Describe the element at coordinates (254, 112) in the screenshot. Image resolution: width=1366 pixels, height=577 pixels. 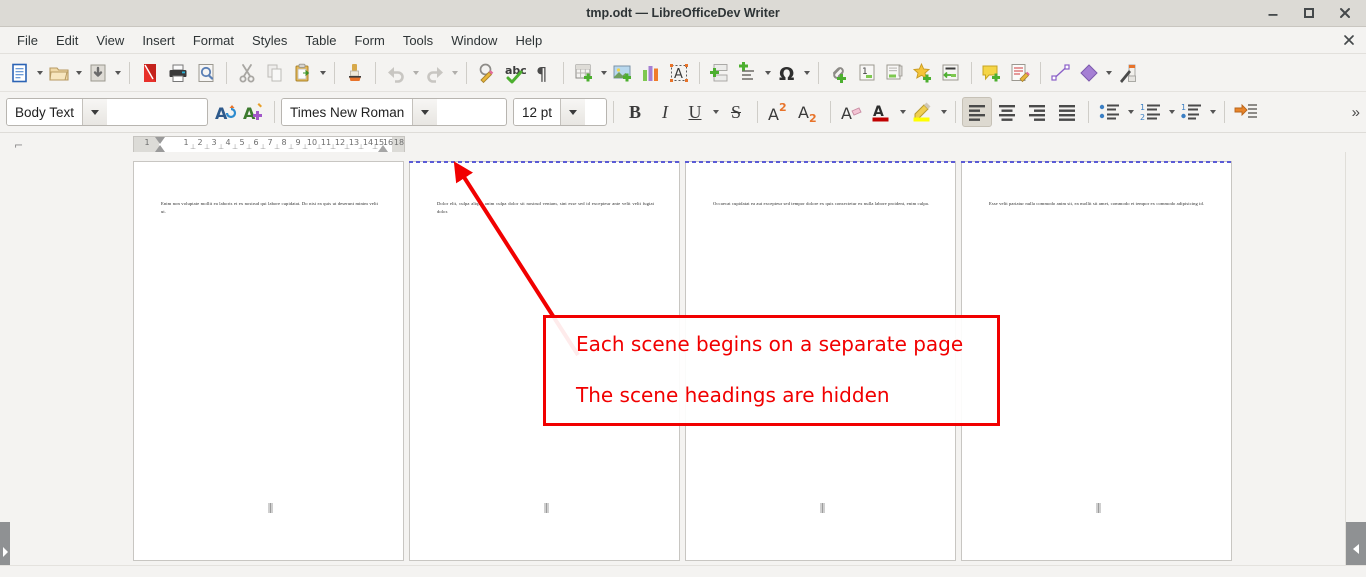
I see `new-style-icon: A` at that location.